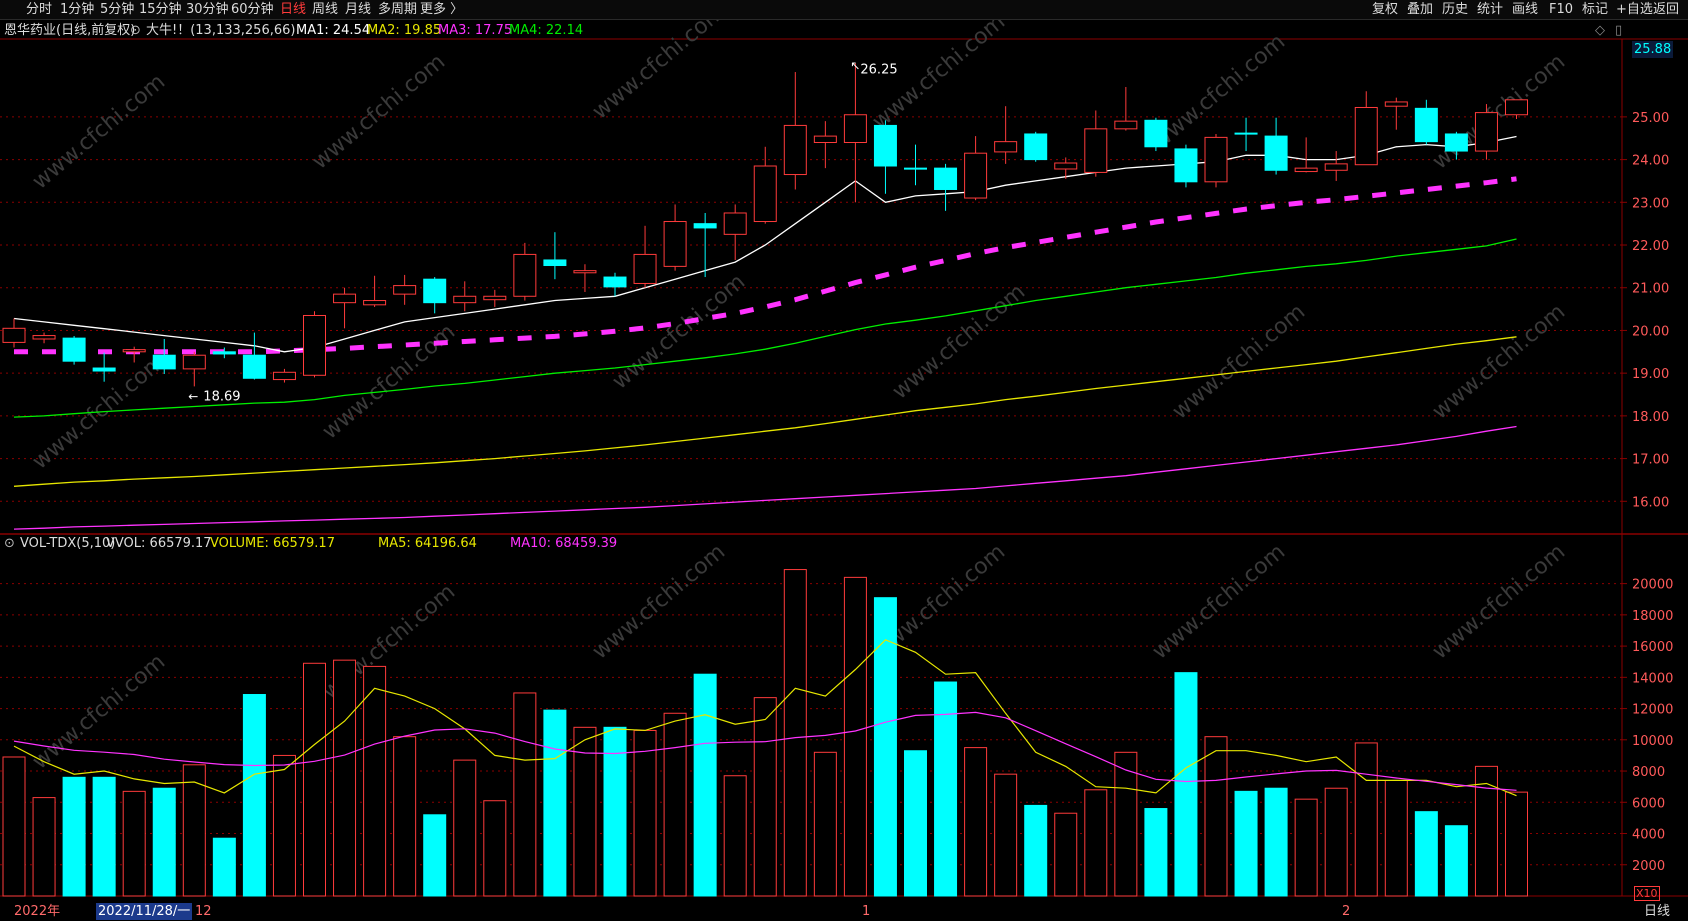  I want to click on vvol-label: VVOL: 66579.17, so click(159, 543).